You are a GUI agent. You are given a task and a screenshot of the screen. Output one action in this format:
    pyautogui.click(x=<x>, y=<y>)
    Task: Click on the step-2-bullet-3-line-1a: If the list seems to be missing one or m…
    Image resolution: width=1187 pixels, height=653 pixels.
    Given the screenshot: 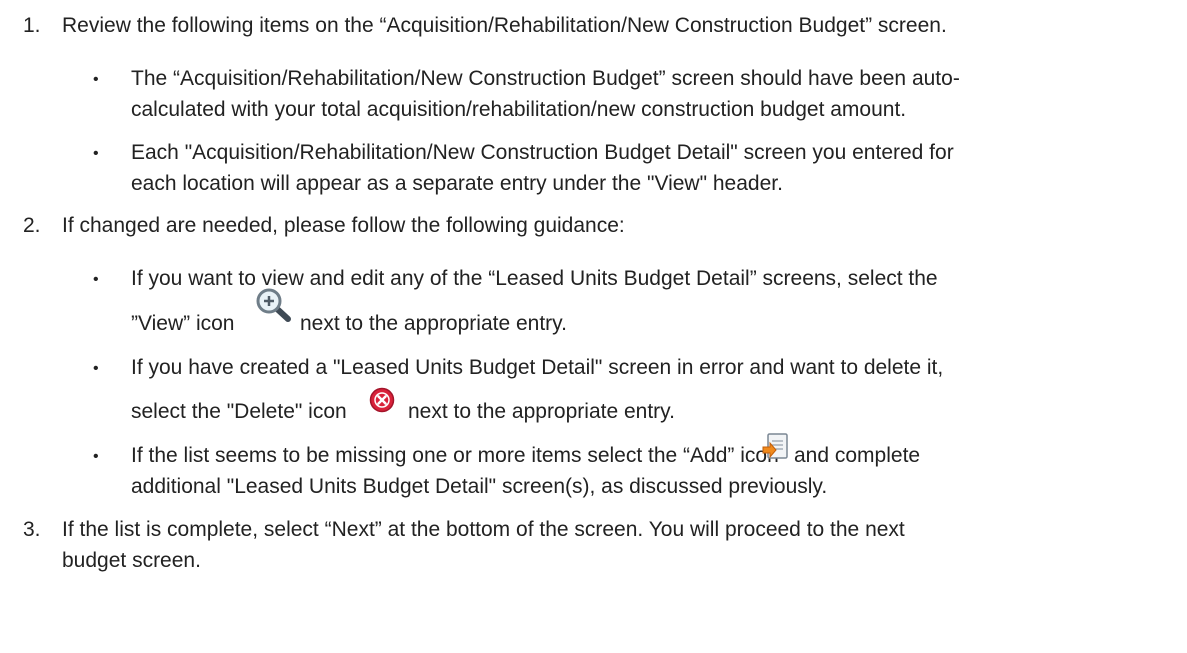 What is the action you would take?
    pyautogui.click(x=455, y=455)
    